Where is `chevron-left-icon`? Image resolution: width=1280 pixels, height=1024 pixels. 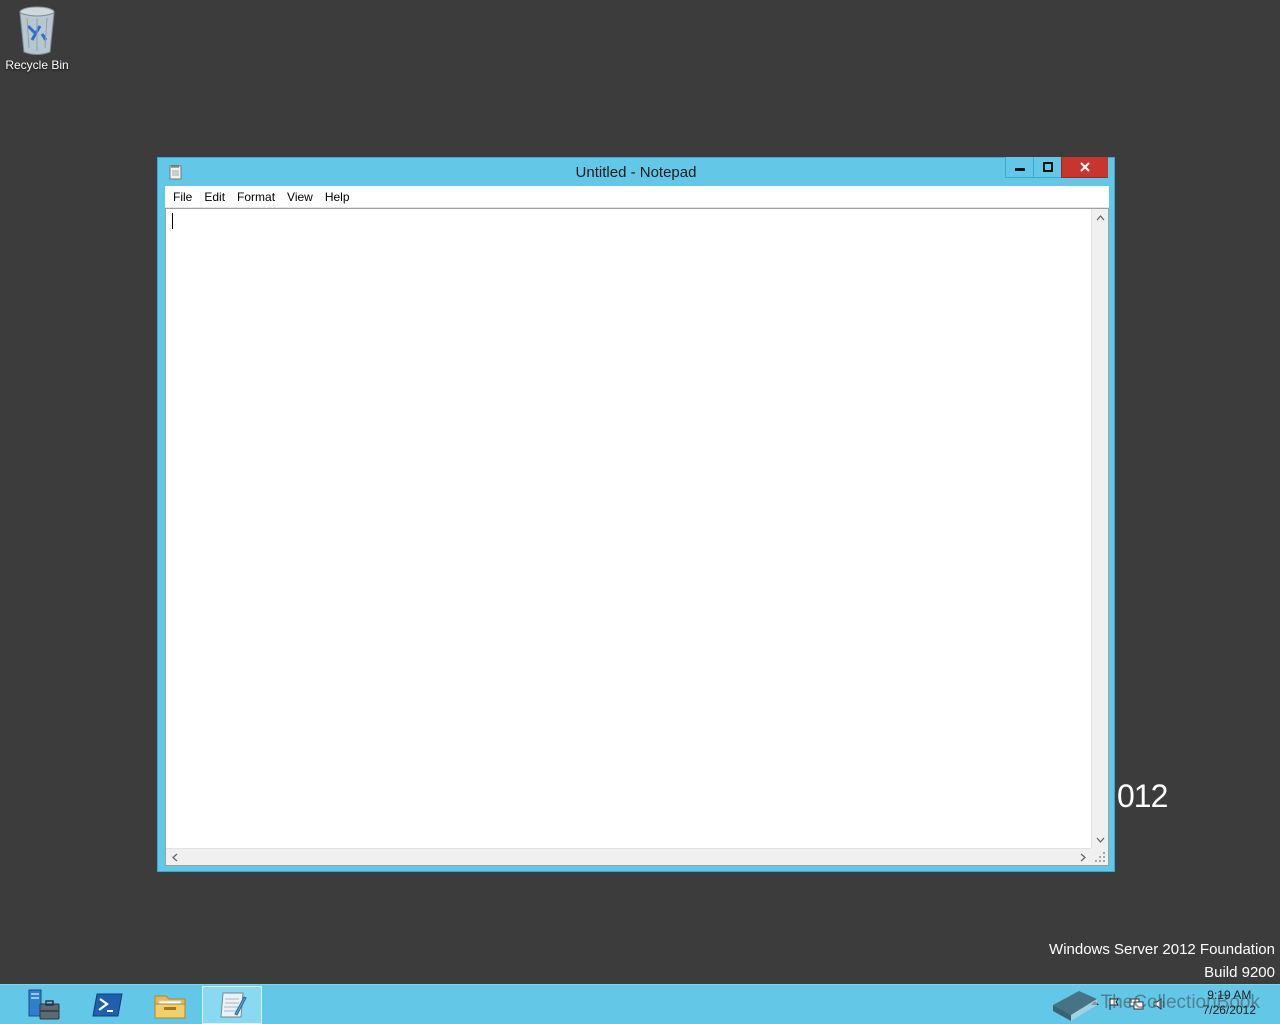 chevron-left-icon is located at coordinates (174, 857).